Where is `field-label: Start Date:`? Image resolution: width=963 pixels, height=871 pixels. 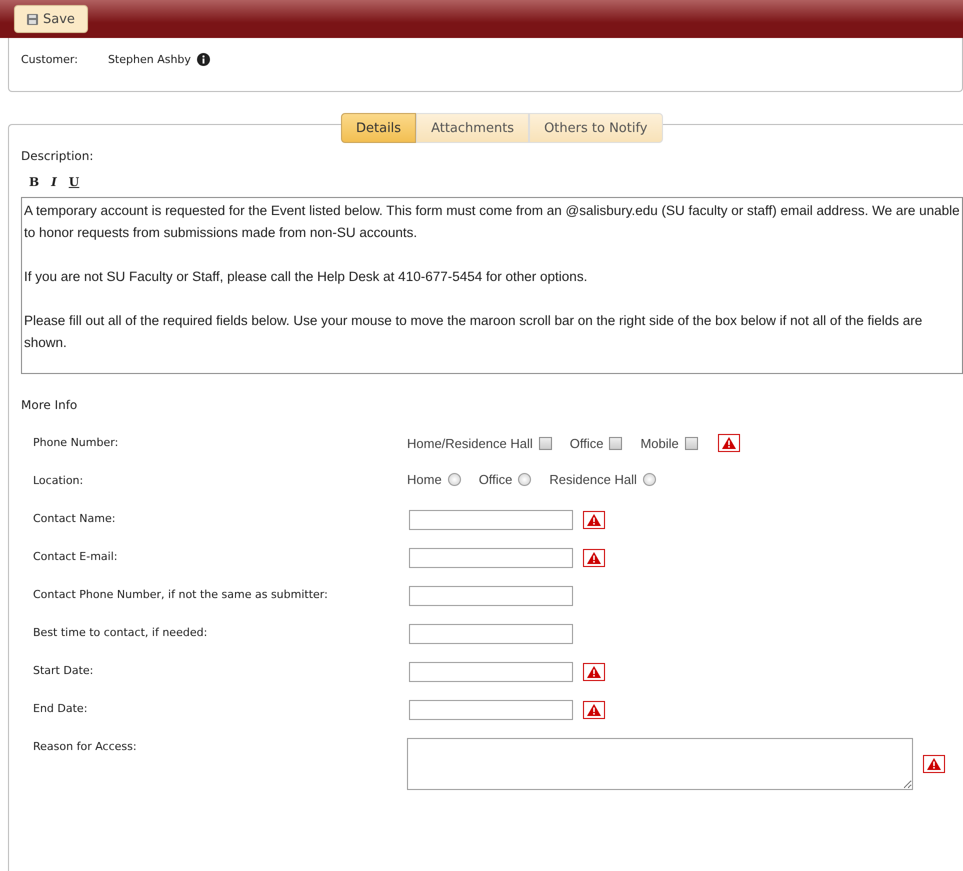
field-label: Start Date: is located at coordinates (63, 670).